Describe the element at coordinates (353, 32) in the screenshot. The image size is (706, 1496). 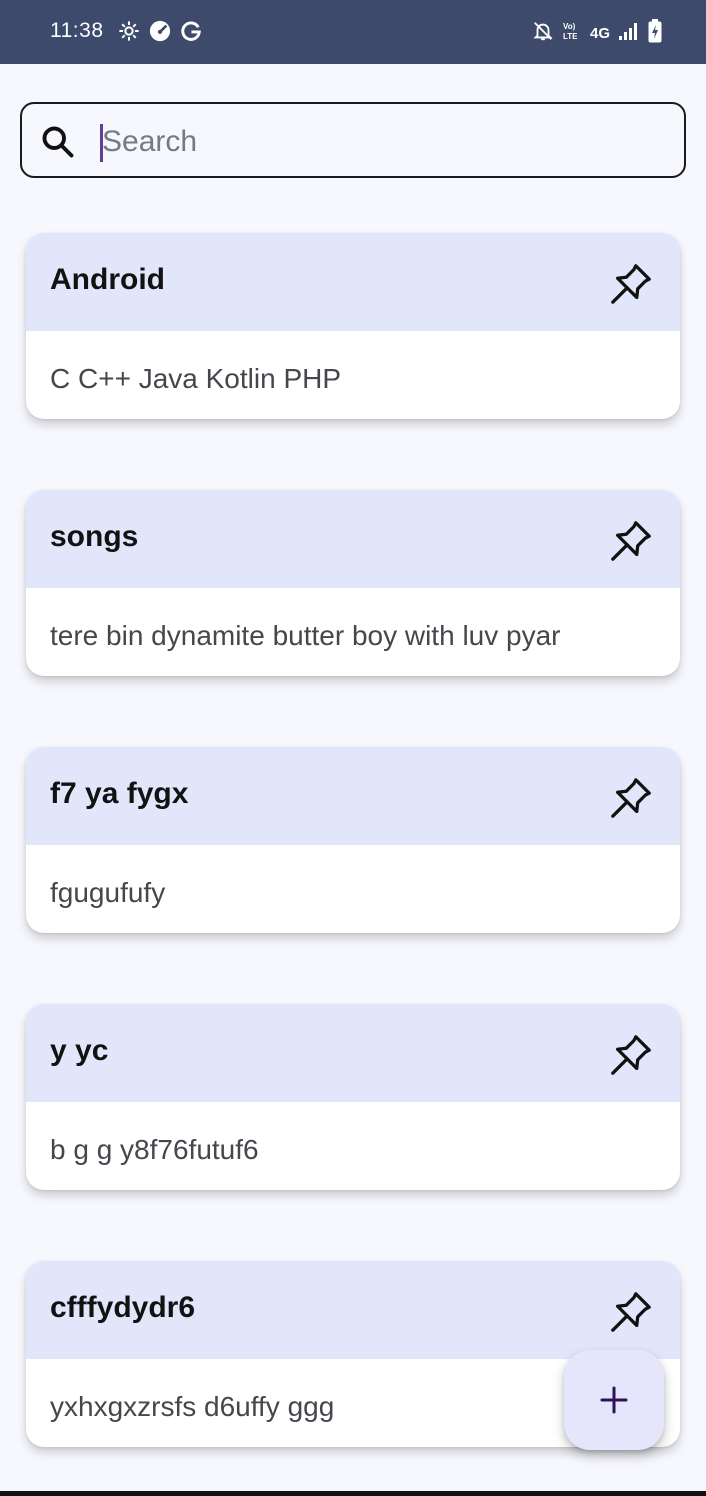
I see `status-bar: 11:38 Vo) LTE 4G` at that location.